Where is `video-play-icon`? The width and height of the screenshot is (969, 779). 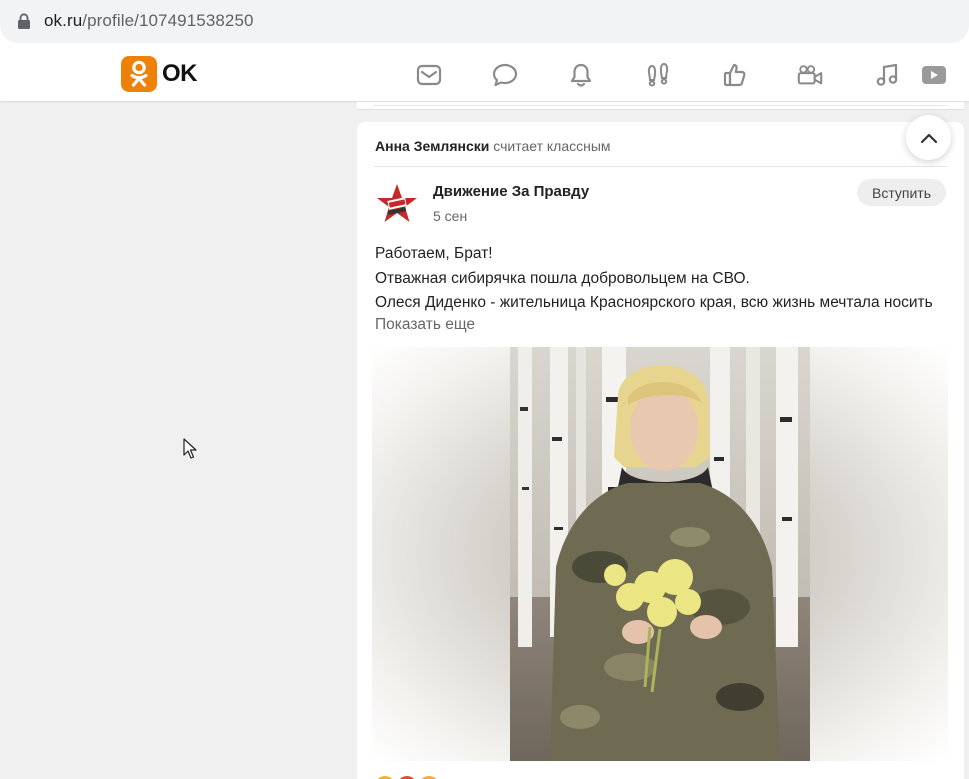
video-play-icon is located at coordinates (934, 75).